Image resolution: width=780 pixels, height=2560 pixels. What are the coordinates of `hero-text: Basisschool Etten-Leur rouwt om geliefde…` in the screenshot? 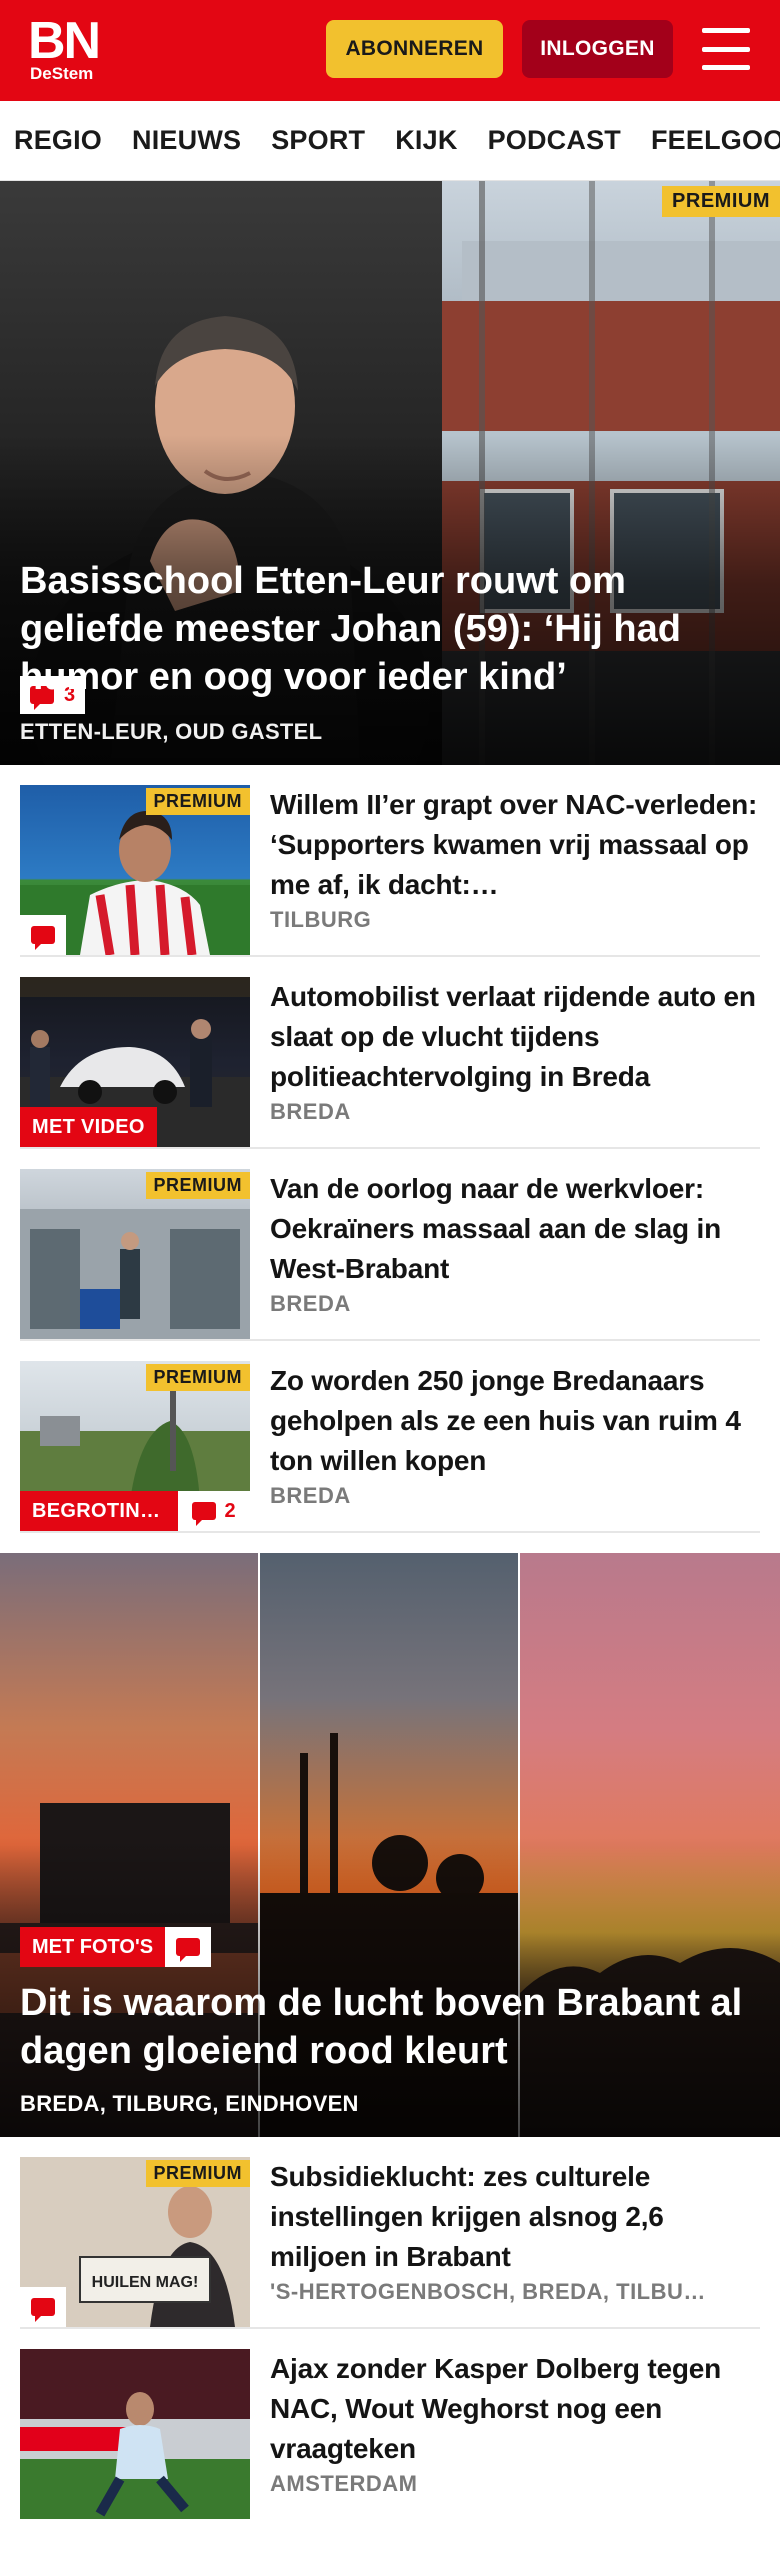 It's located at (385, 651).